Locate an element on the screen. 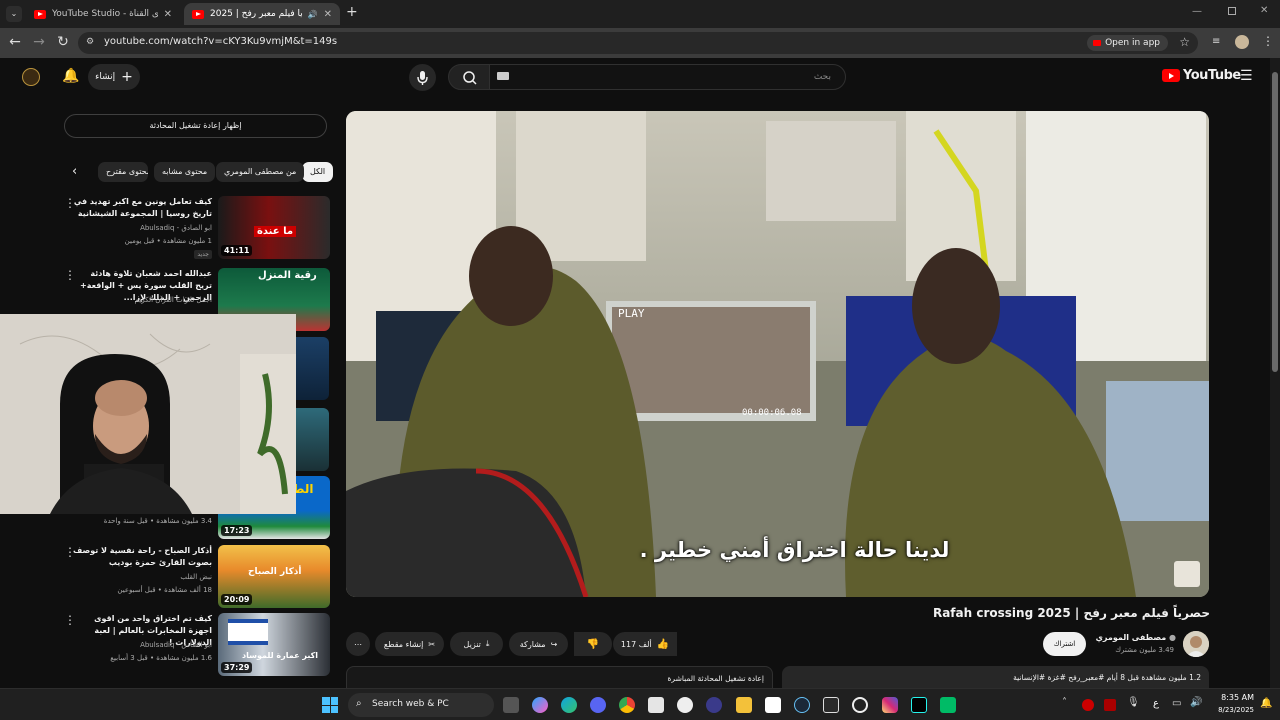  copilot-icon is located at coordinates (540, 705).